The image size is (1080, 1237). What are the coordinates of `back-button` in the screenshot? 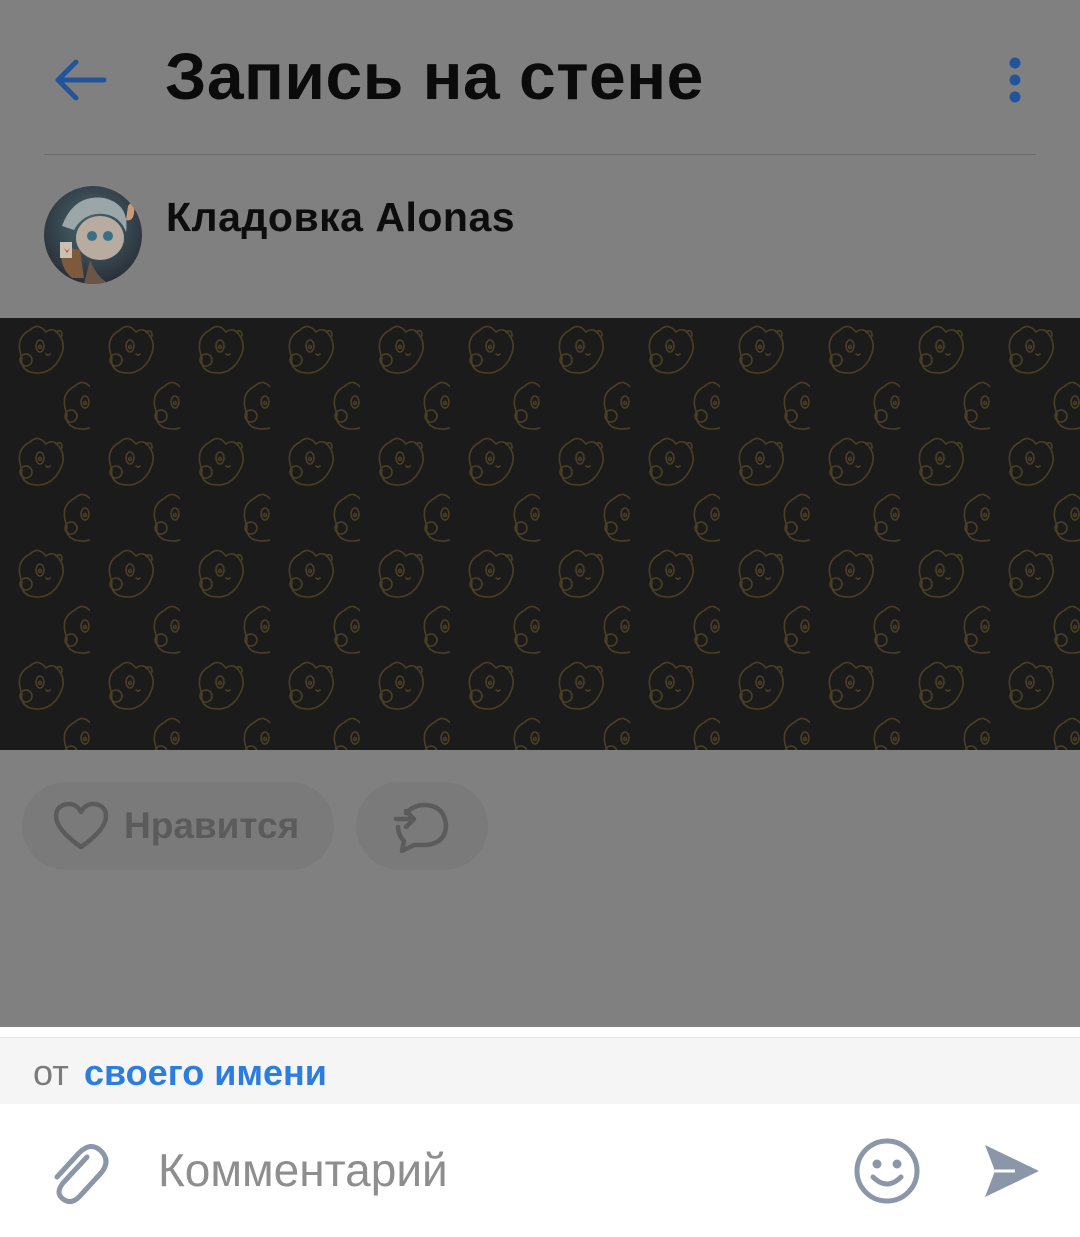 It's located at (80, 80).